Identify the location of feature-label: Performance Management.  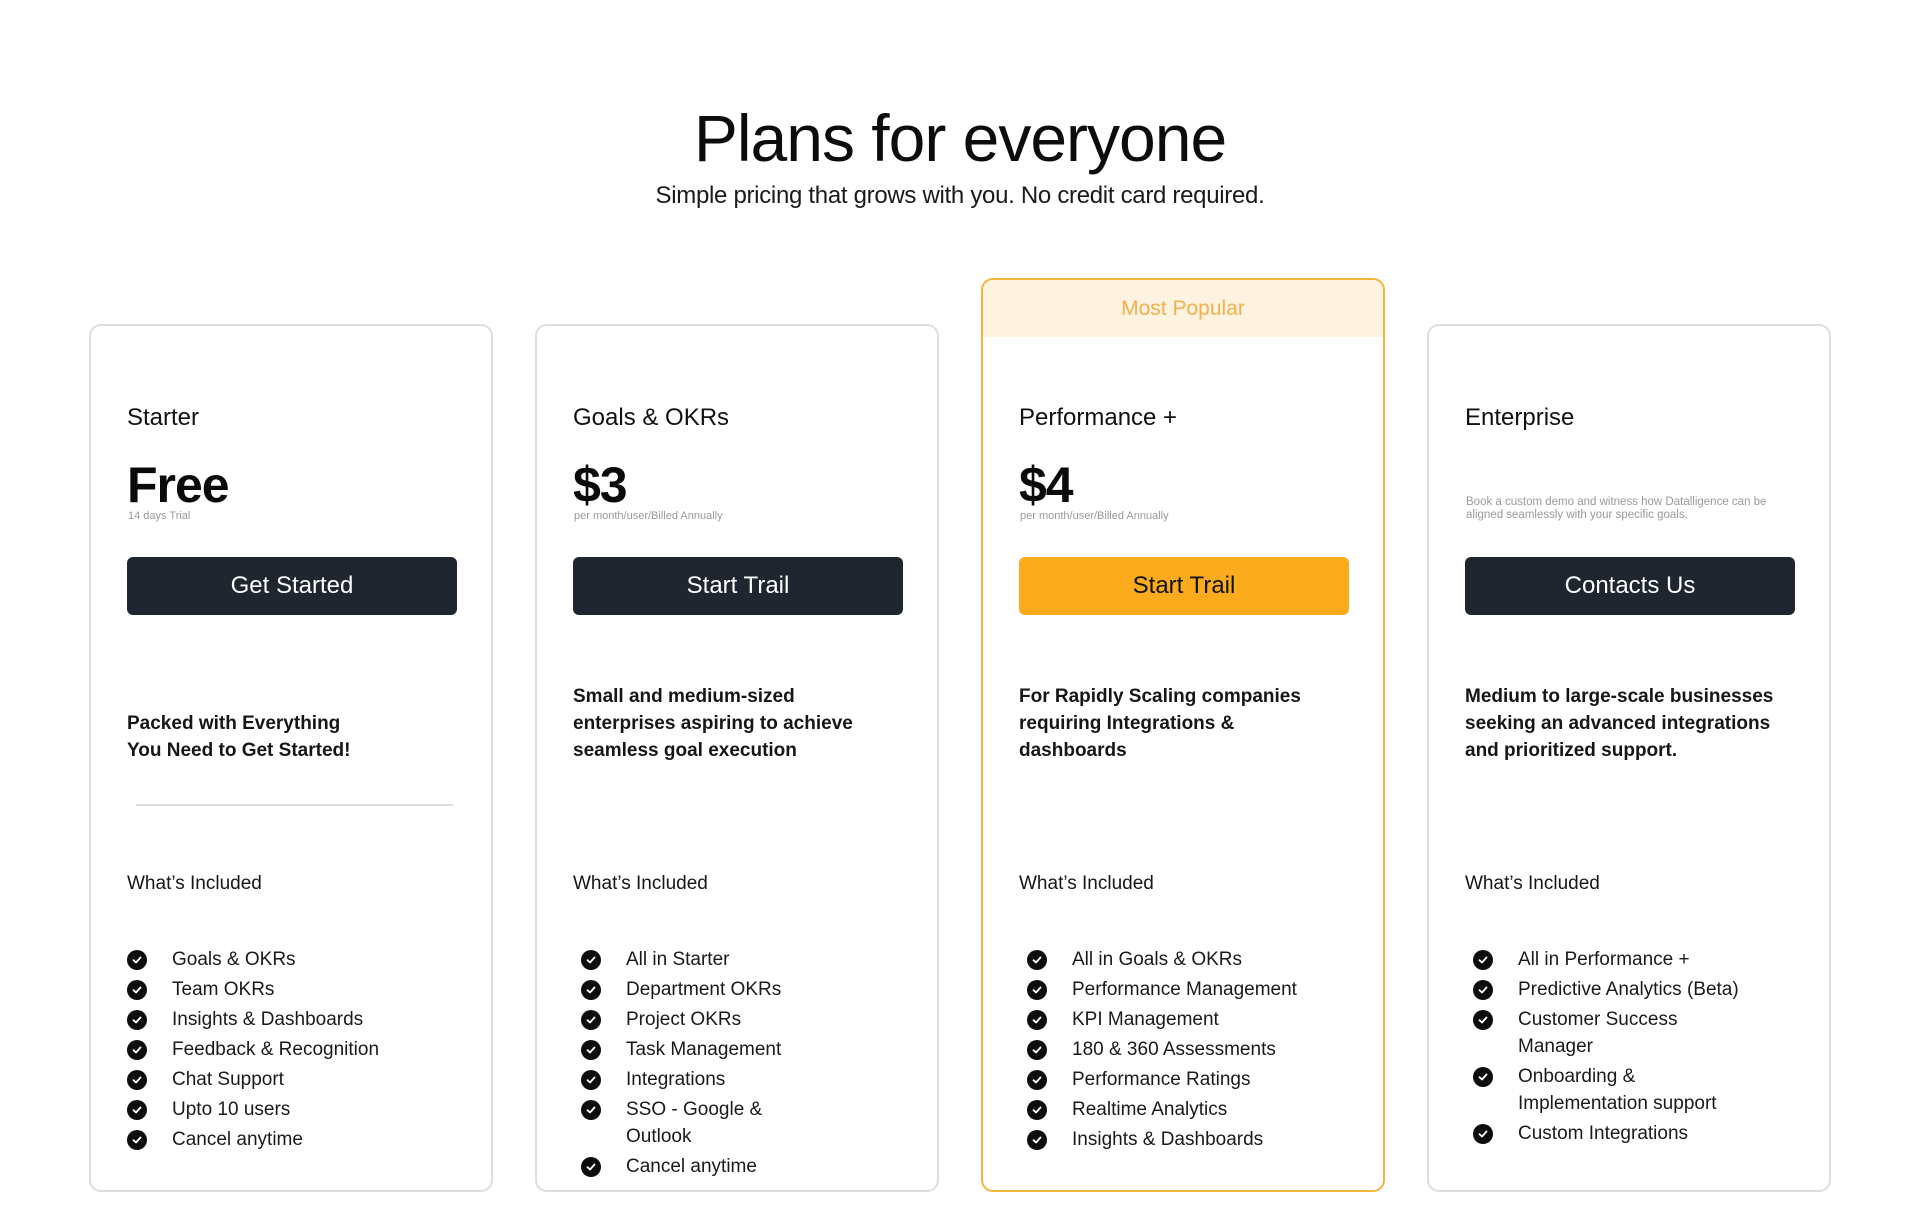
(1184, 989).